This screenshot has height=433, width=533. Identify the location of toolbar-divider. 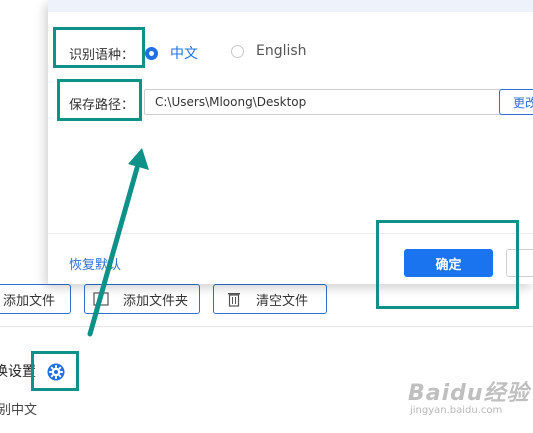
(266, 326).